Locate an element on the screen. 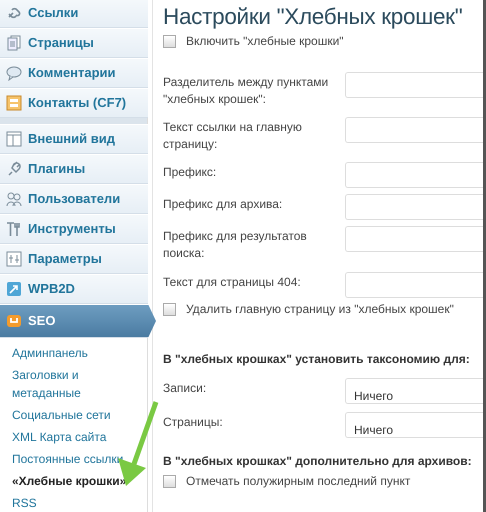  menu-item: Инструменты is located at coordinates (74, 229).